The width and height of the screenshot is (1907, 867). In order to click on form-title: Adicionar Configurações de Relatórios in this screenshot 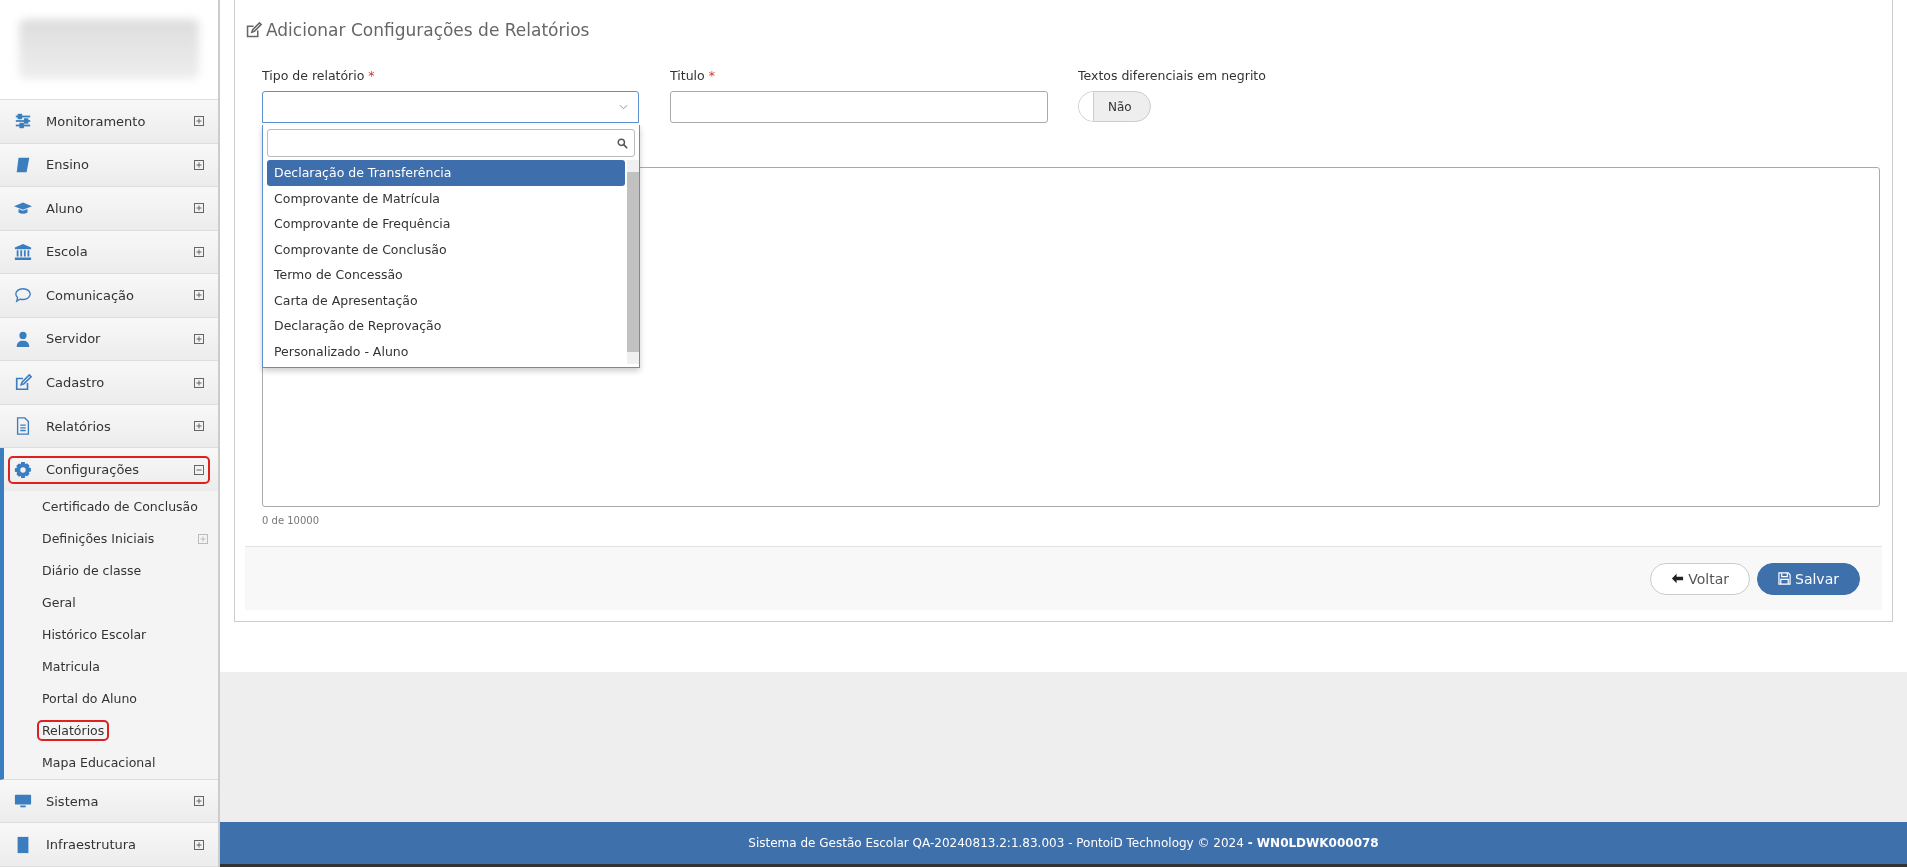, I will do `click(428, 30)`.